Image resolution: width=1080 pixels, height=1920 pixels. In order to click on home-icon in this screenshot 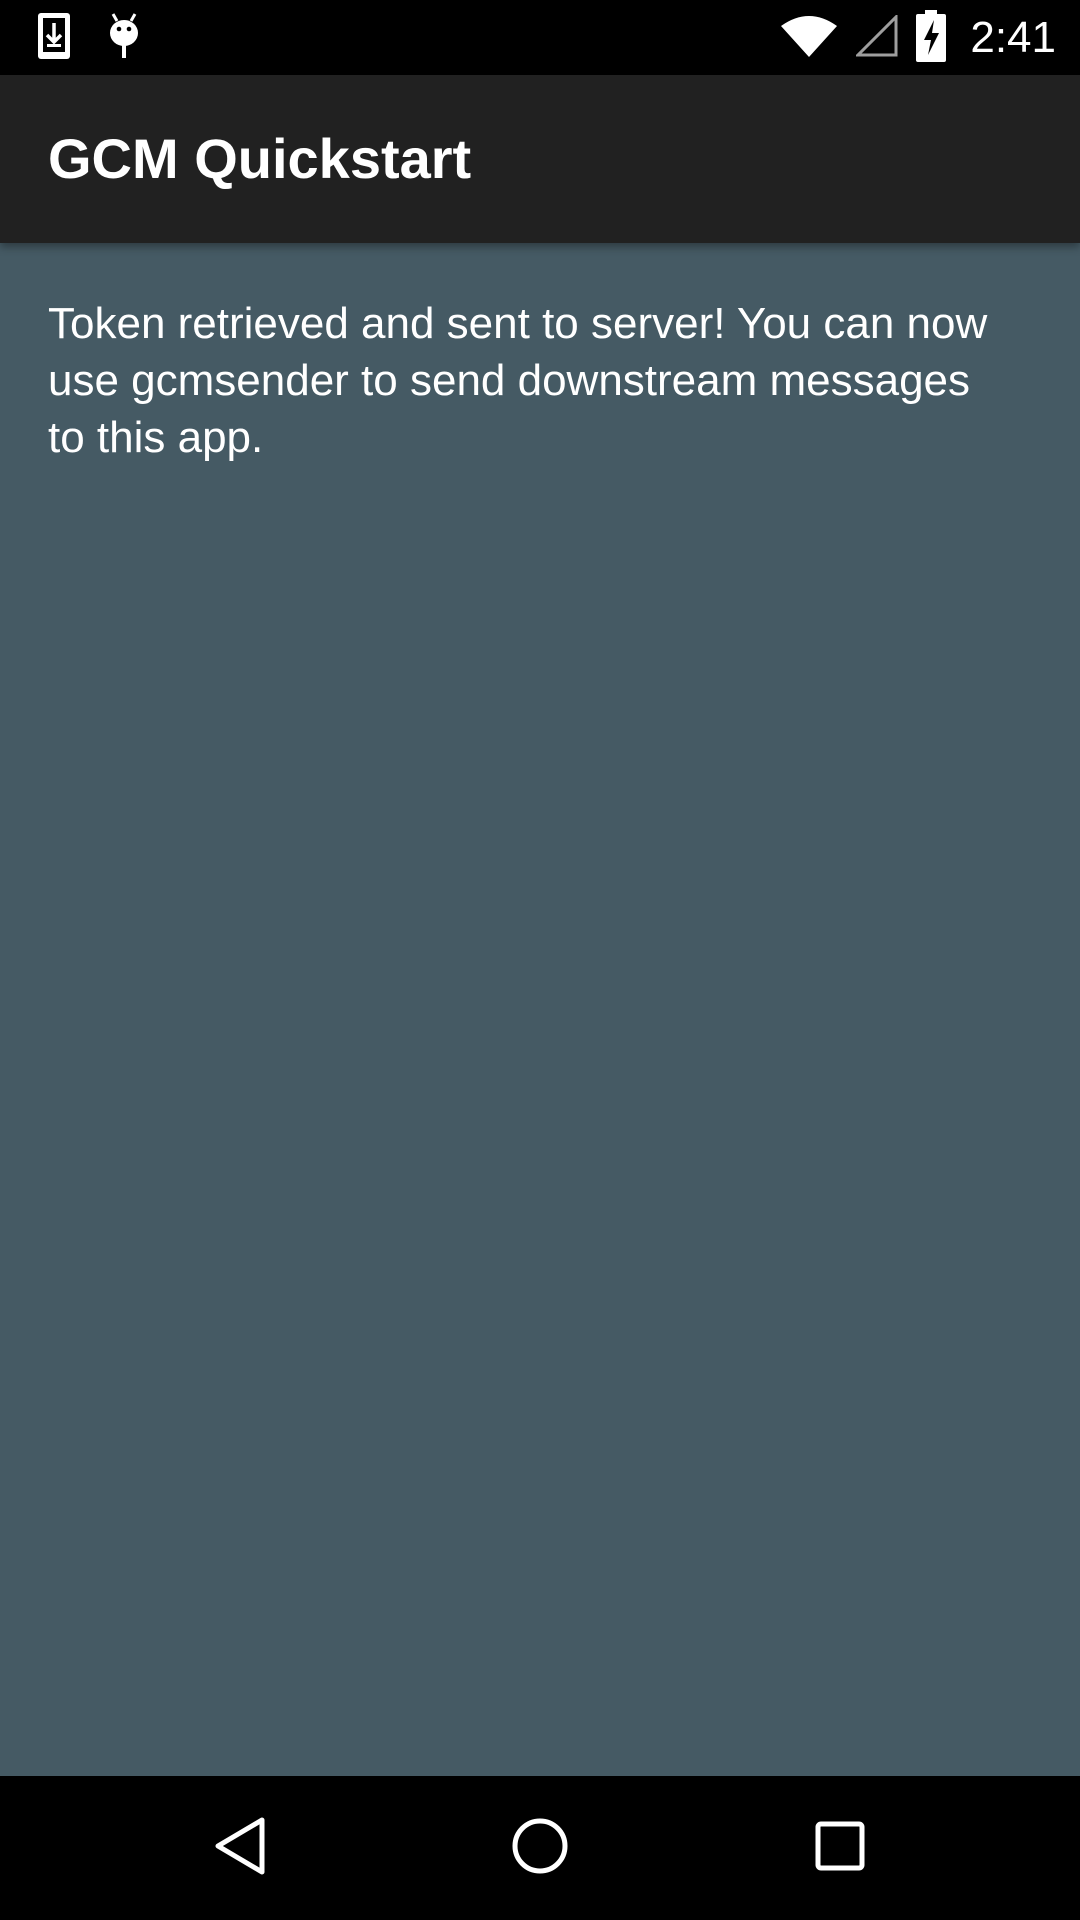, I will do `click(540, 1848)`.